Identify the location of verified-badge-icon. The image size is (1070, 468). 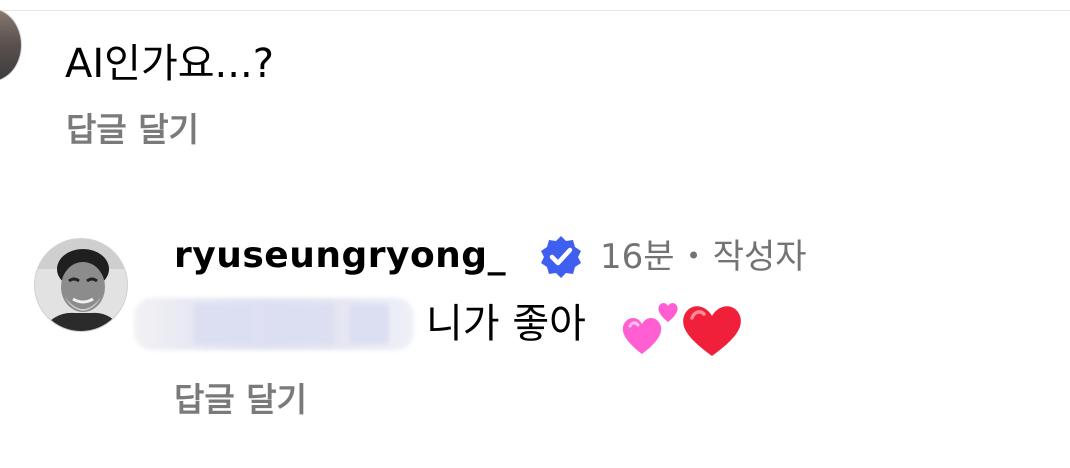
(561, 257).